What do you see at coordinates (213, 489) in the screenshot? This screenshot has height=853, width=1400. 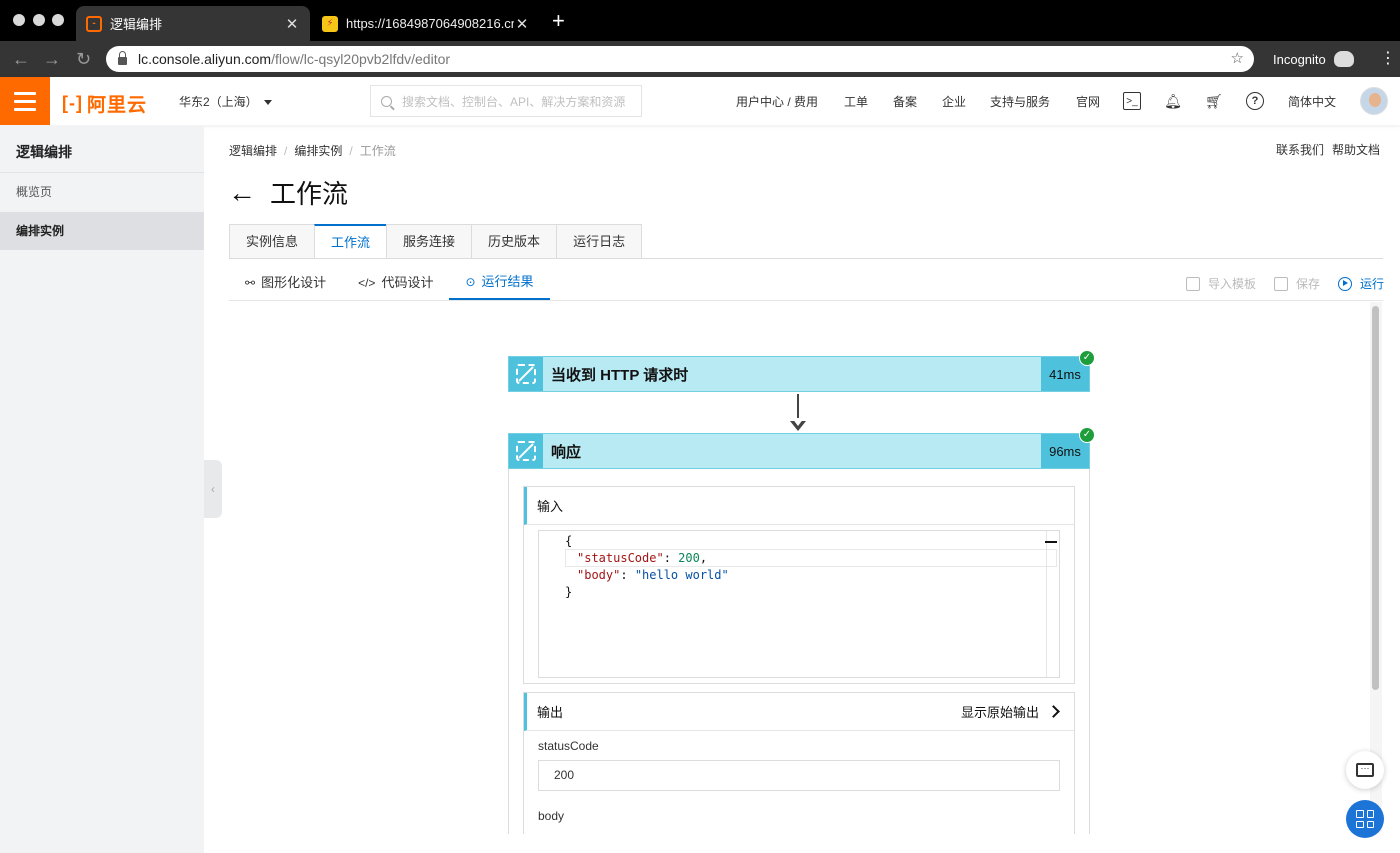 I see `sidebar-collapse-handle: ‹` at bounding box center [213, 489].